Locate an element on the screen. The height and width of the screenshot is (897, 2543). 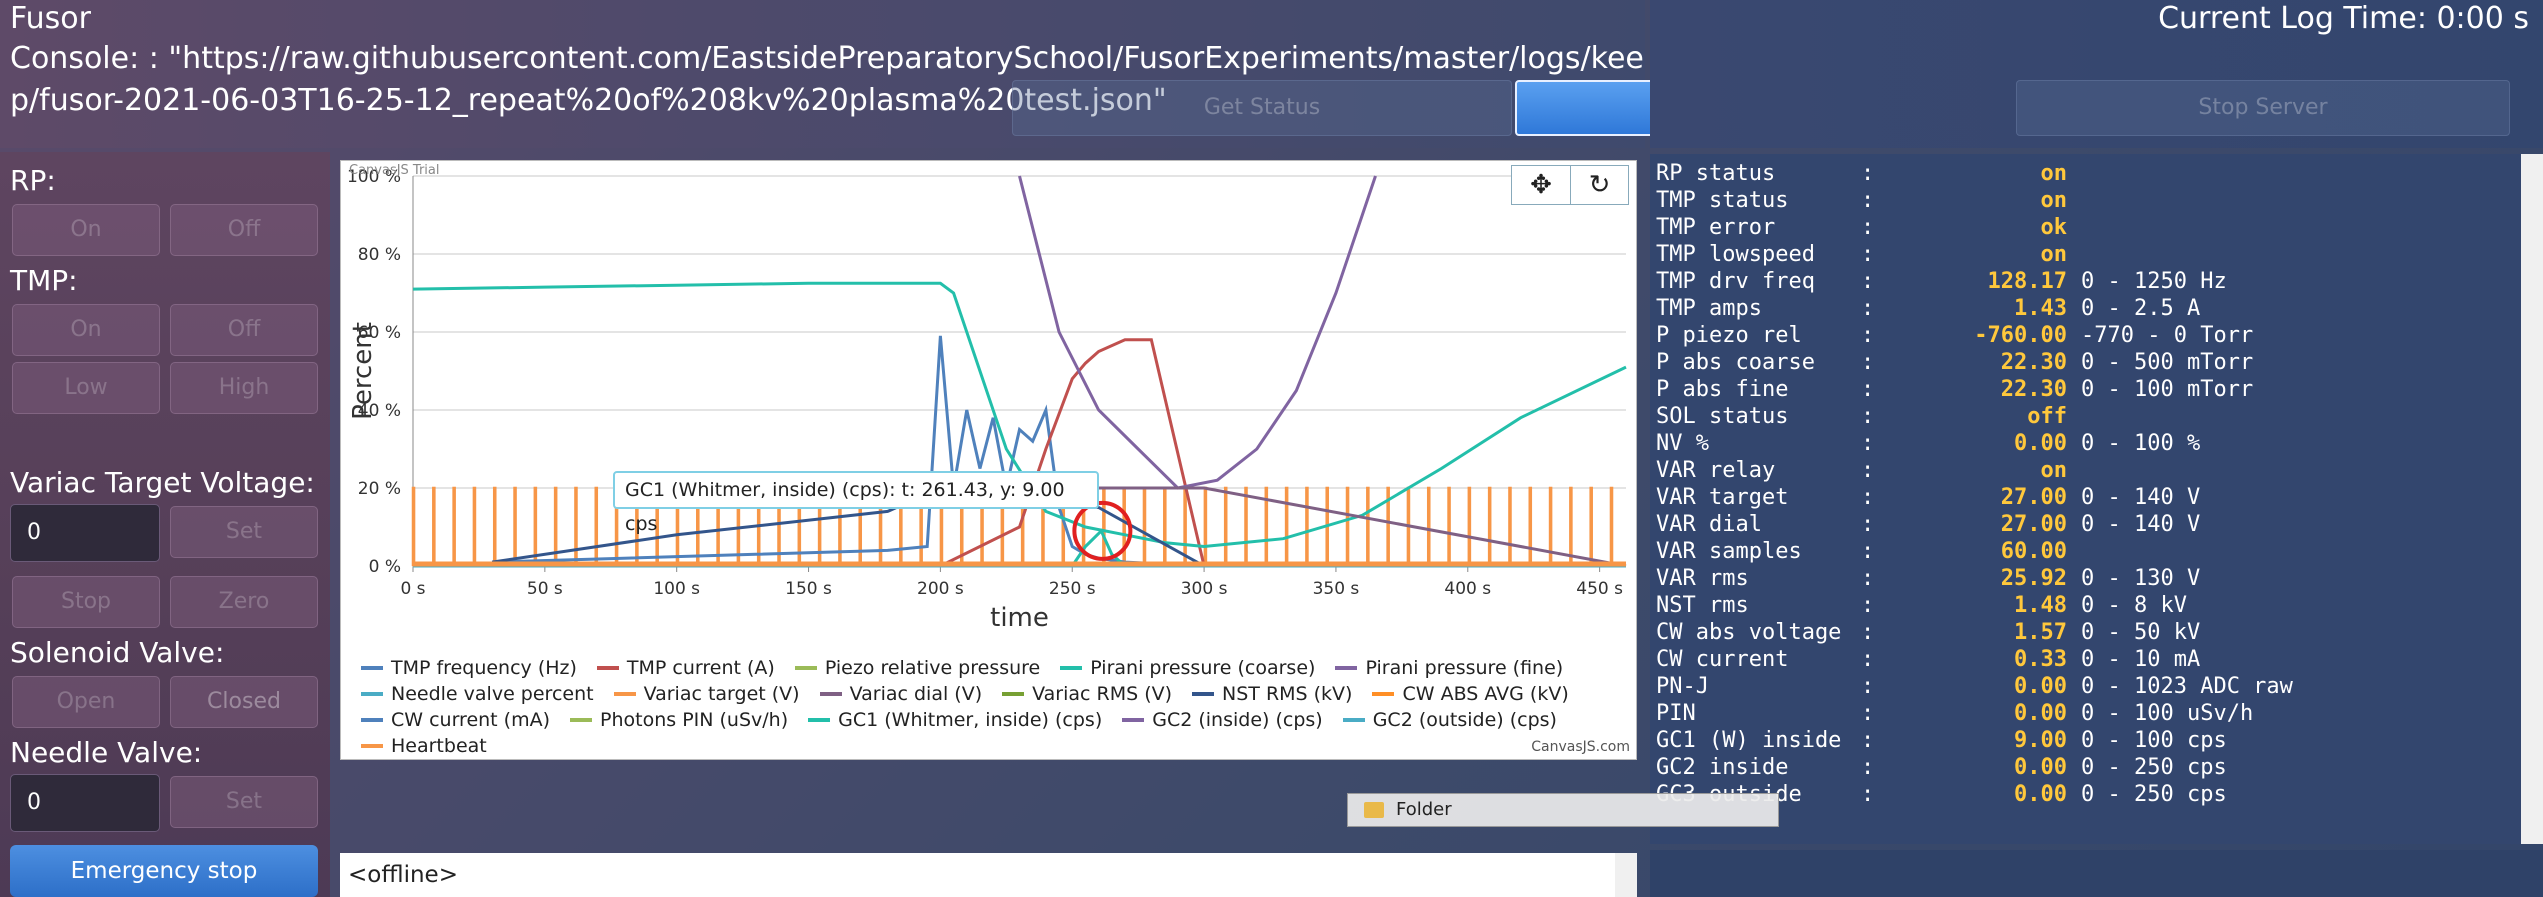
legend-item: Variac dial (V) is located at coordinates (900, 694).